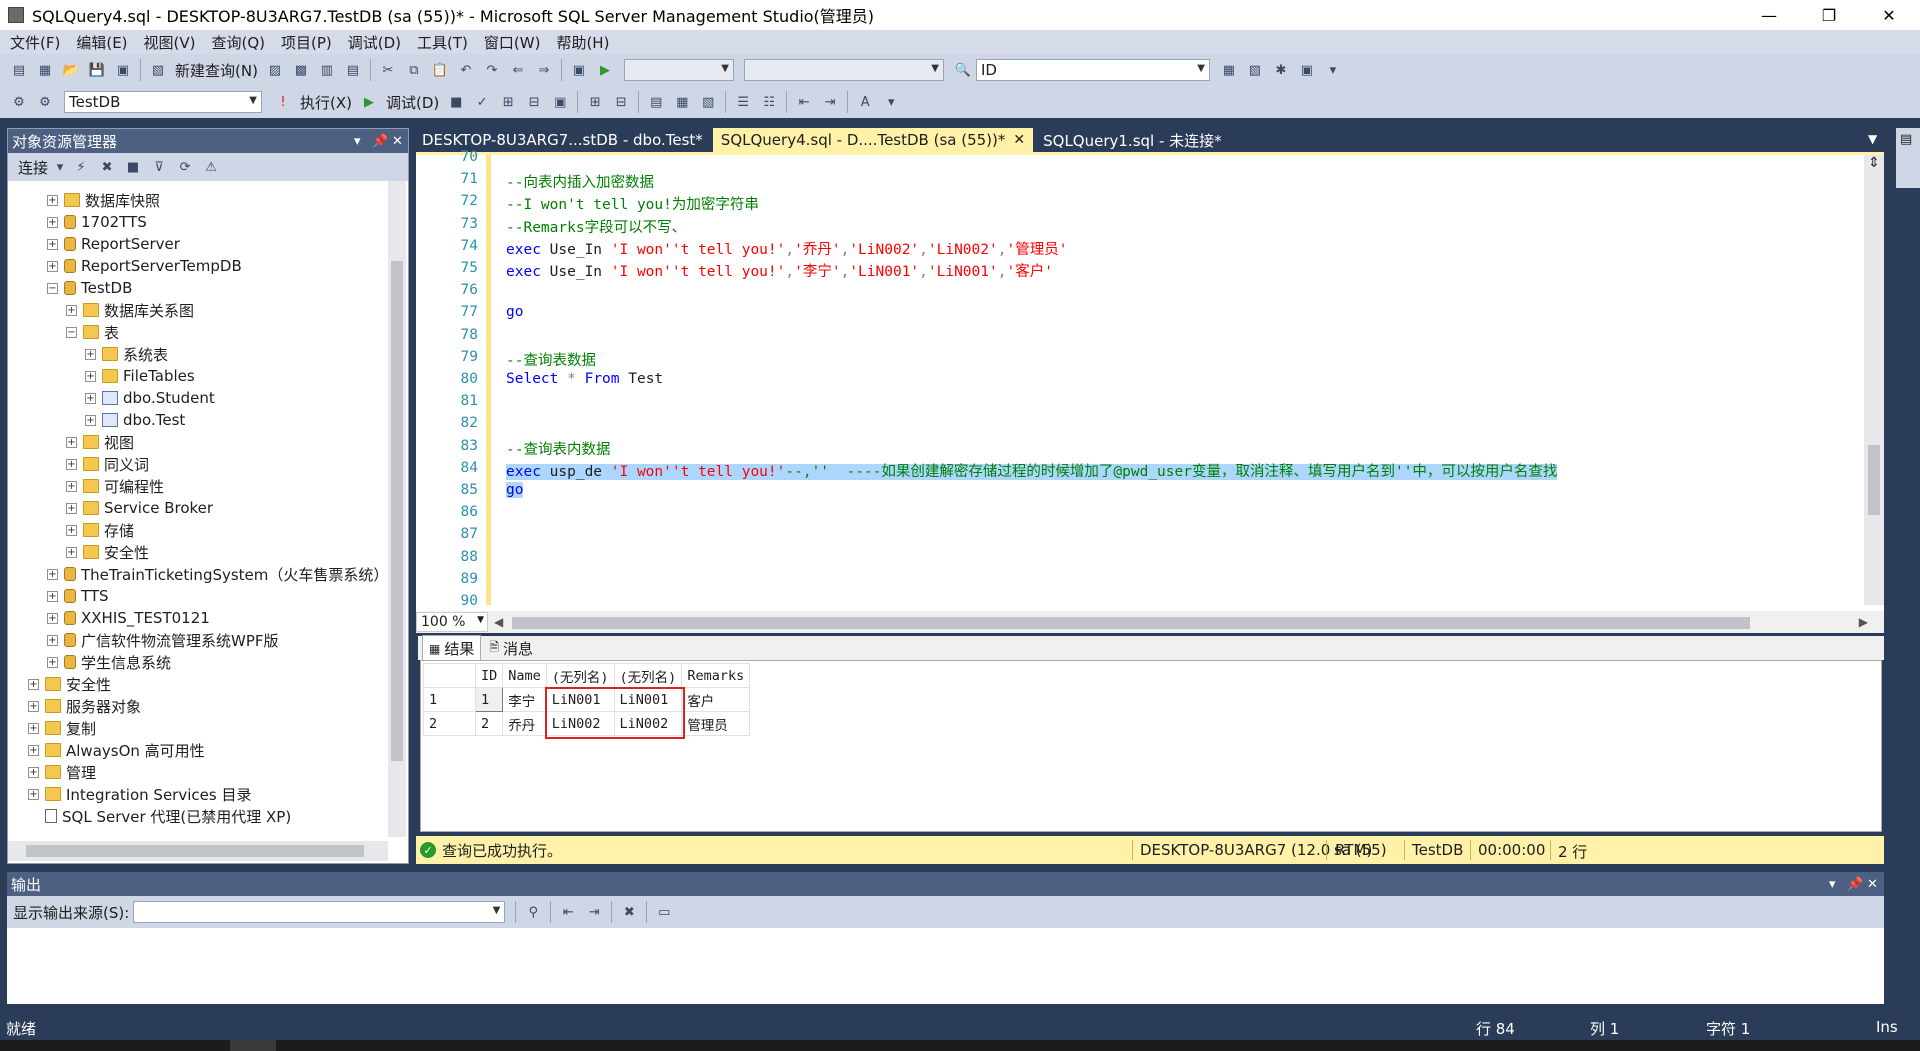 This screenshot has width=1920, height=1051. What do you see at coordinates (301, 70) in the screenshot?
I see `analysis-query-icon: ▩` at bounding box center [301, 70].